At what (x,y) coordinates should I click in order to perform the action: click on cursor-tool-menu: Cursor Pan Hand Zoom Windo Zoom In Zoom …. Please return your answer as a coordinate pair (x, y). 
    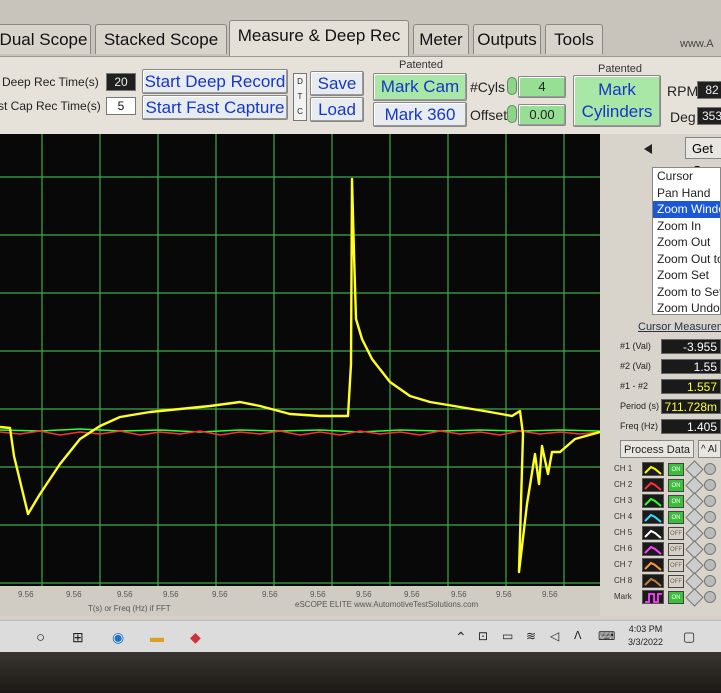
    Looking at the image, I should click on (686, 241).